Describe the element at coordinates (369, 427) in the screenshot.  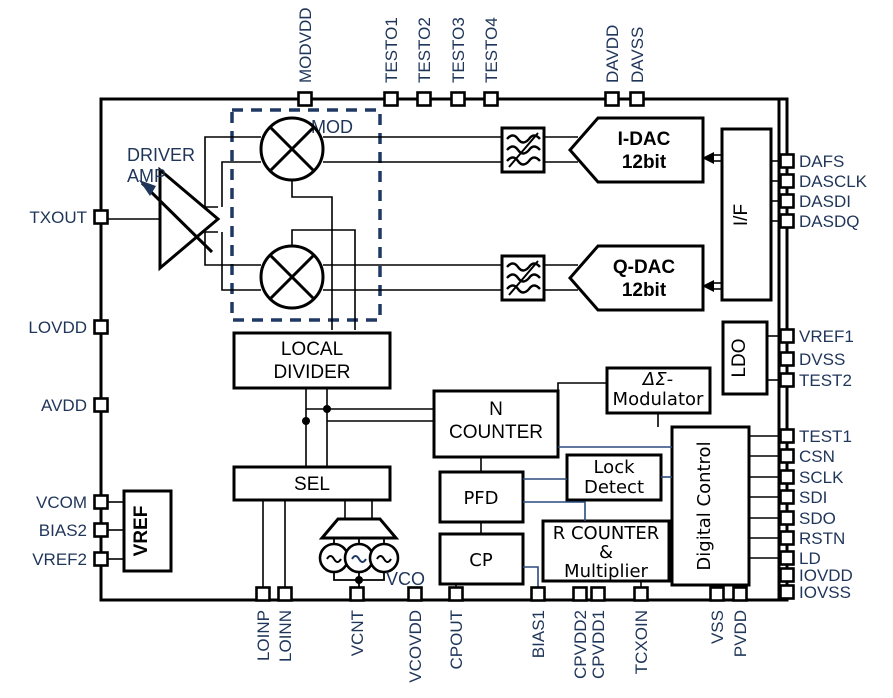
I see `divider-sel-wiring` at that location.